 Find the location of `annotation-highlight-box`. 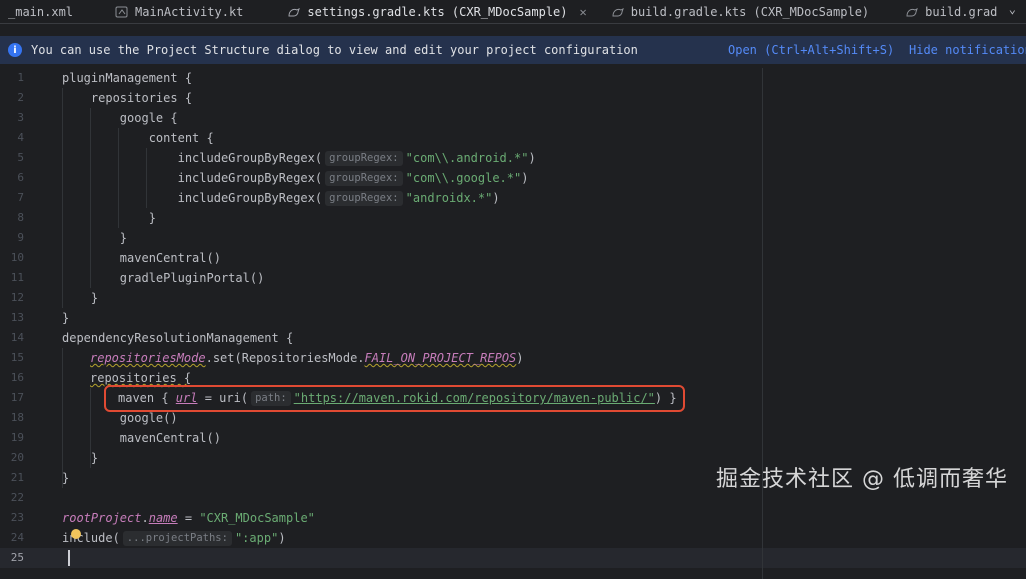

annotation-highlight-box is located at coordinates (394, 398).